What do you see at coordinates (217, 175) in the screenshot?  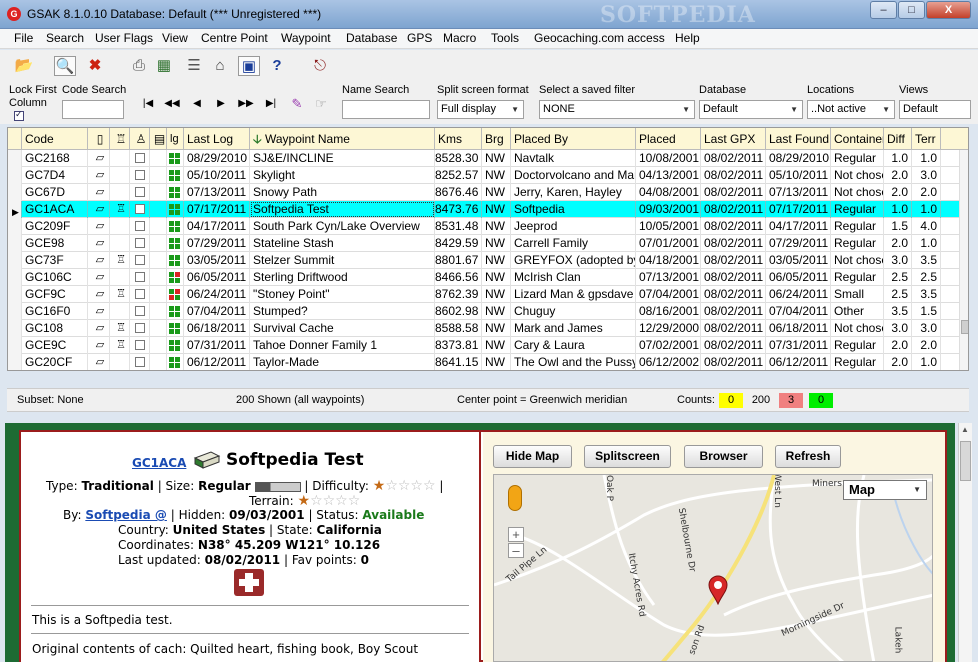 I see `cell-lastlog: 05/10/2011` at bounding box center [217, 175].